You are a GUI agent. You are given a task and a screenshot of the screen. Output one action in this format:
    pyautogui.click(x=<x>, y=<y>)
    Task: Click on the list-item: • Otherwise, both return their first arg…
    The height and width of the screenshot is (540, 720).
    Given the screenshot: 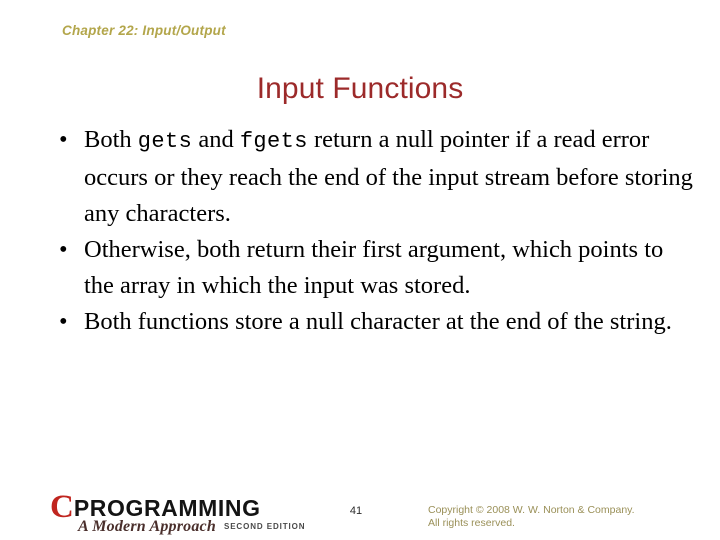 What is the action you would take?
    pyautogui.click(x=370, y=268)
    